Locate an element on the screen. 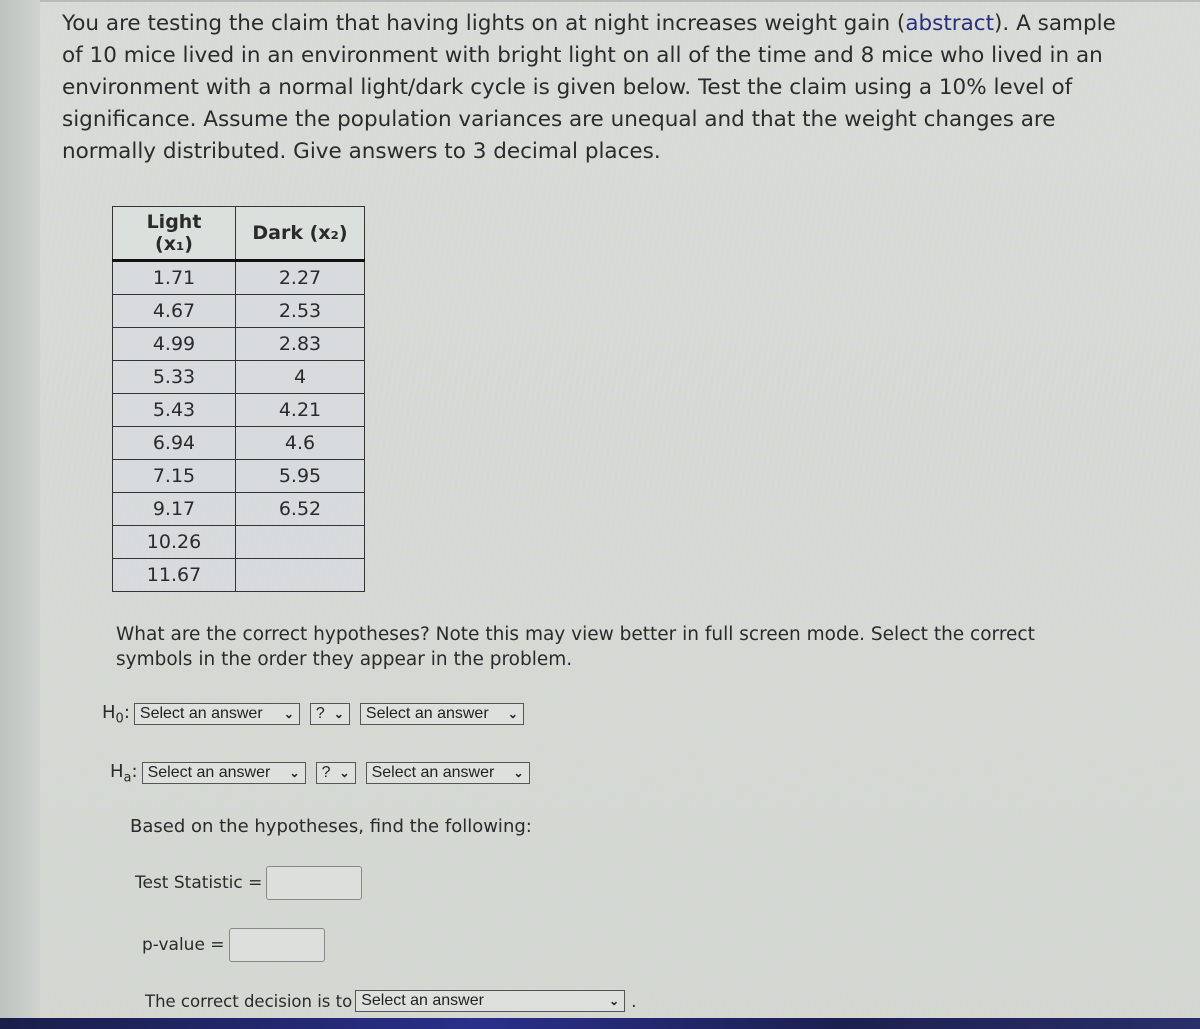 This screenshot has height=1029, width=1200. light-value-cell: 9.17 is located at coordinates (174, 509).